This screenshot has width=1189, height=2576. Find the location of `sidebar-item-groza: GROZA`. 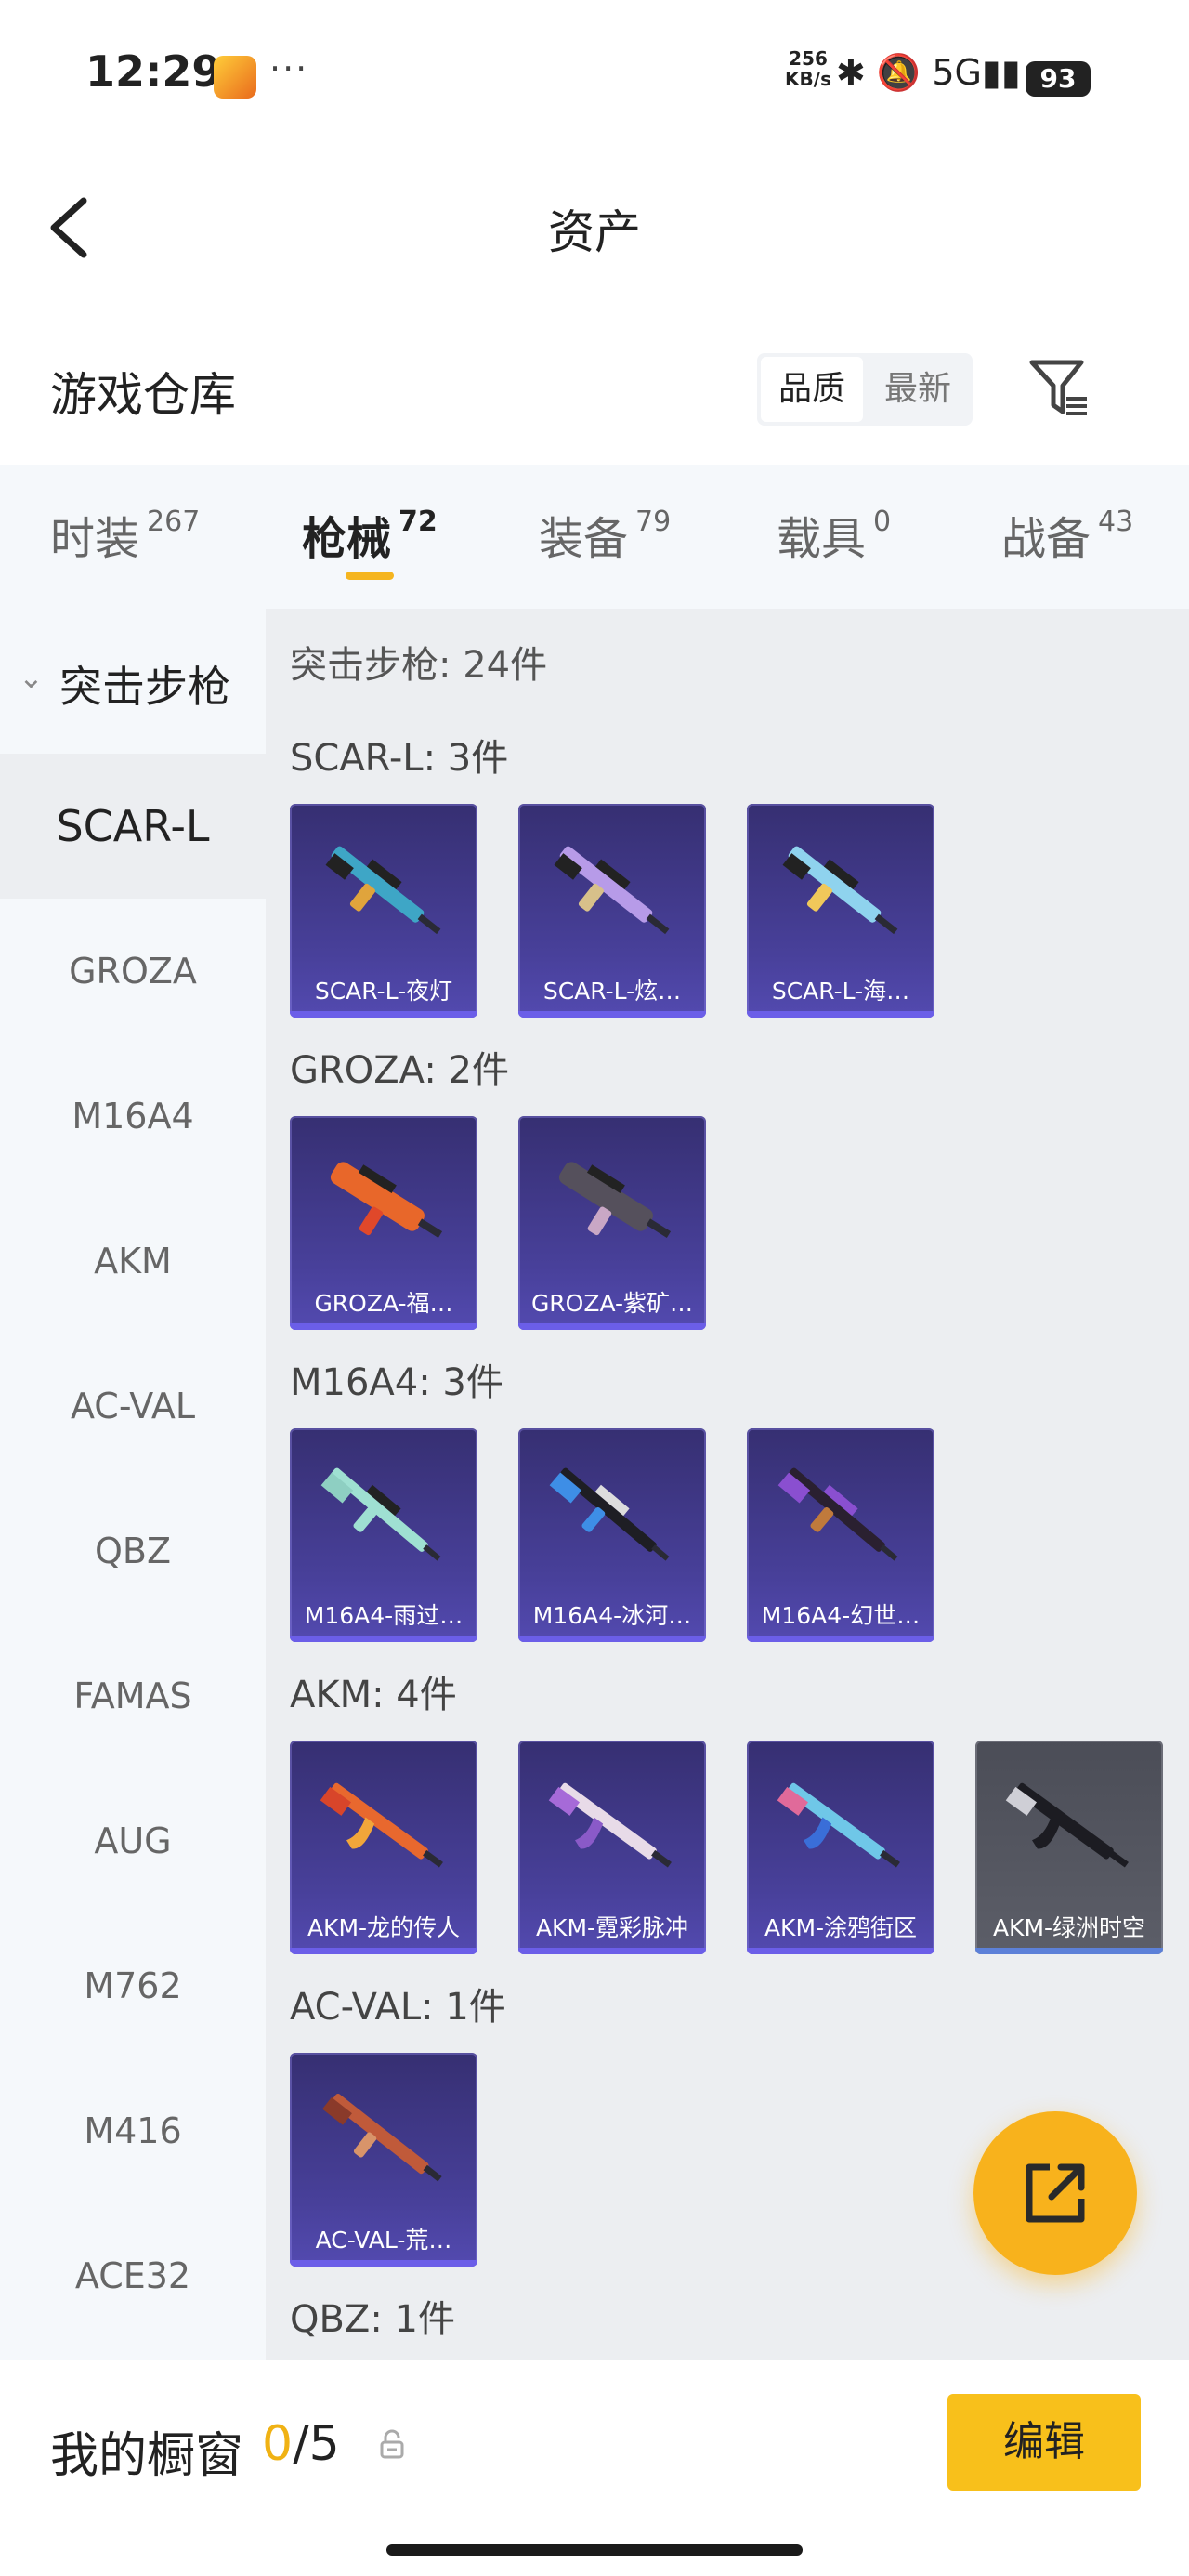

sidebar-item-groza: GROZA is located at coordinates (133, 971).